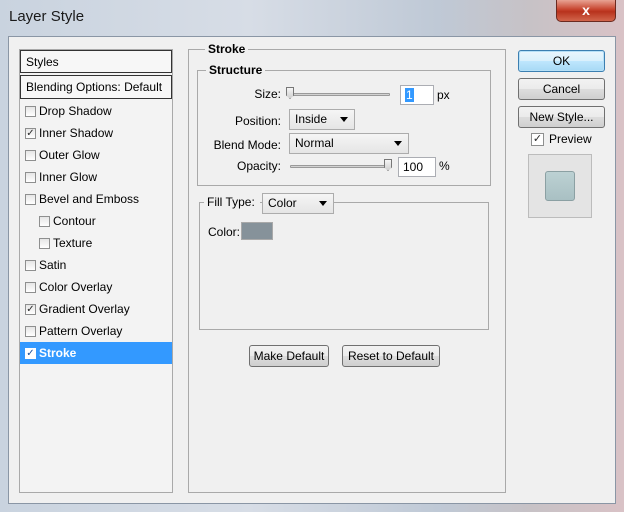 The height and width of the screenshot is (512, 624). I want to click on style-item-stroke: ✓ Stroke, so click(96, 353).